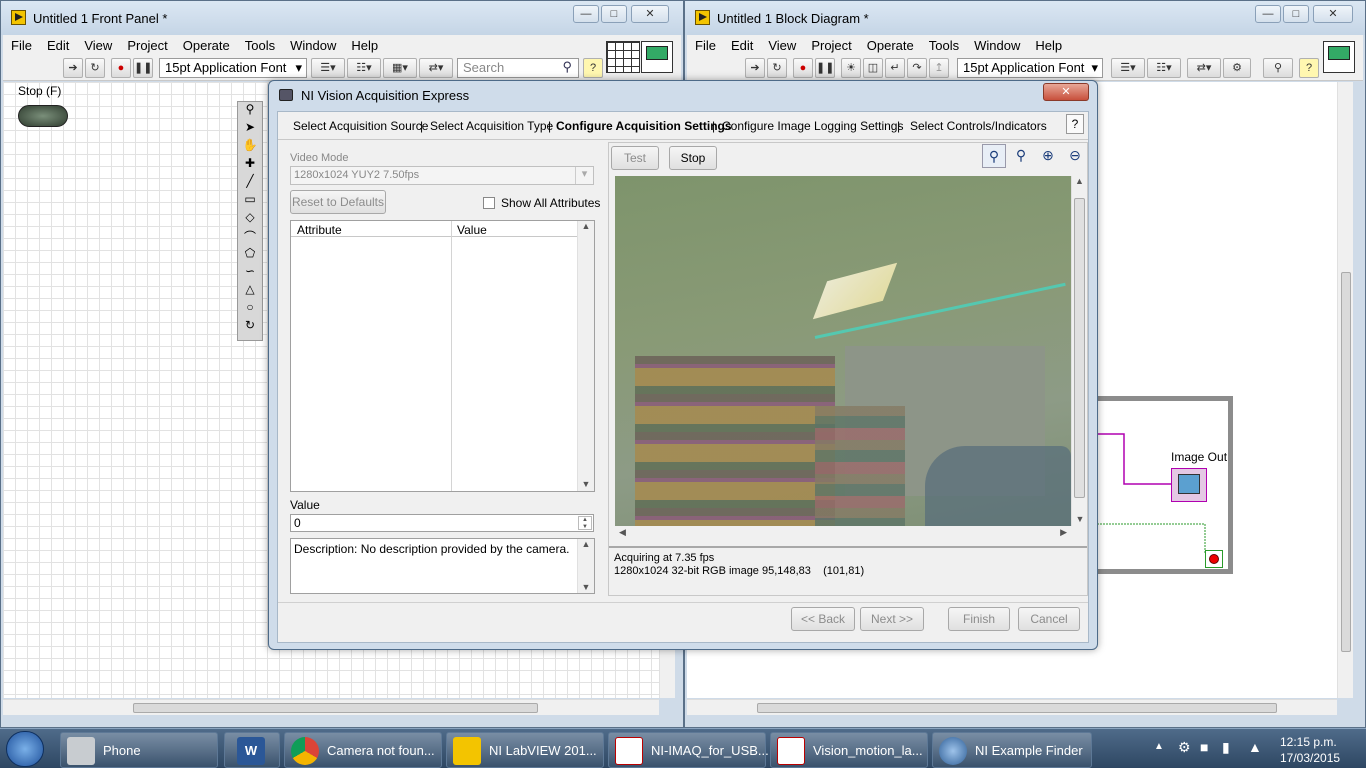 Image resolution: width=1366 pixels, height=768 pixels. Describe the element at coordinates (400, 68) in the screenshot. I see `resize-objects-icon: ▦▾` at that location.